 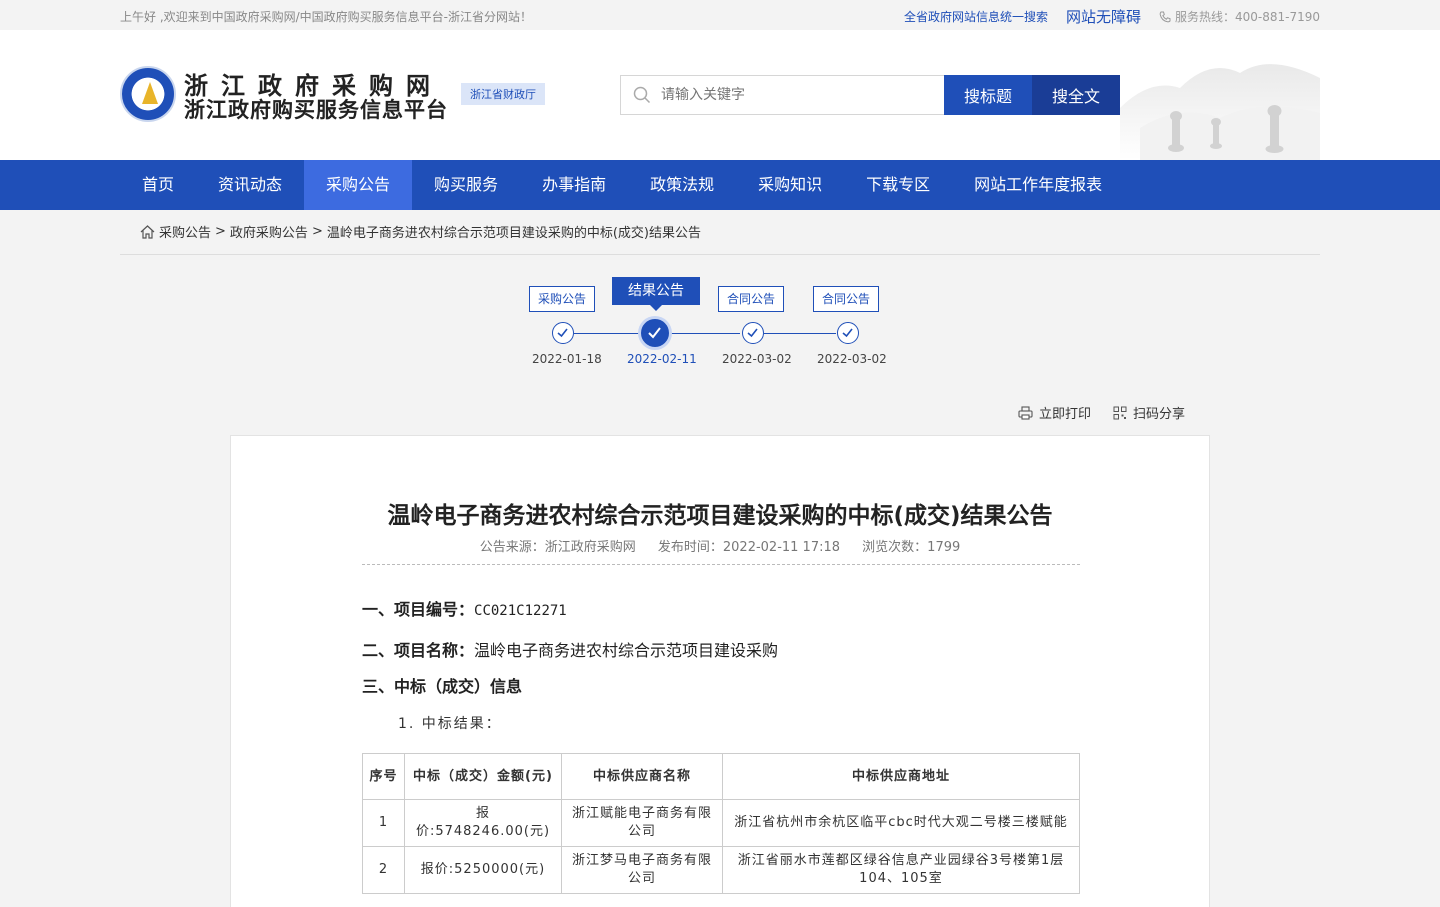 I want to click on section-award-info-label: 三、中标（成交）信息, so click(x=442, y=686).